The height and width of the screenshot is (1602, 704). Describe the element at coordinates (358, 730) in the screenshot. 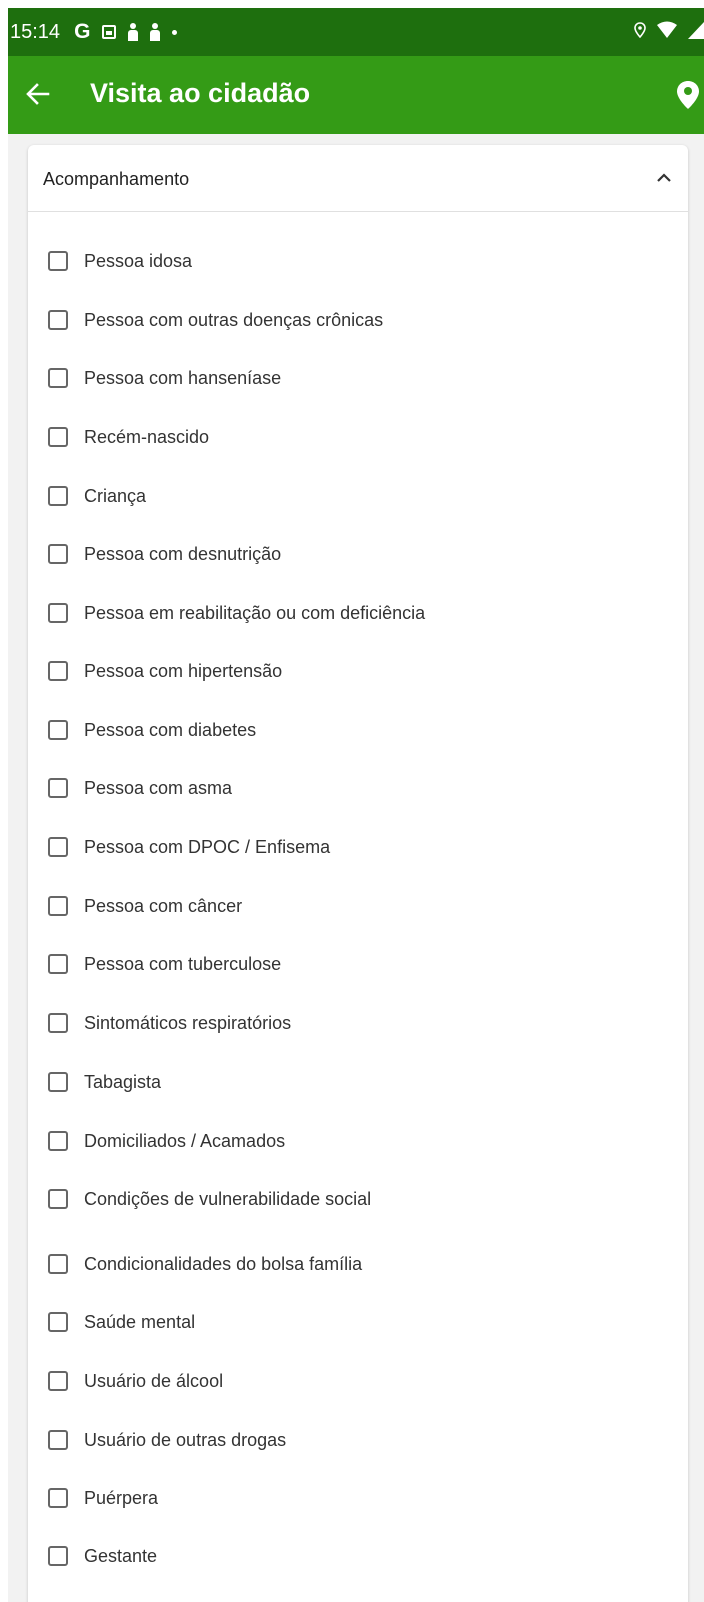

I see `checkbox-option: Pessoa com diabetes` at that location.